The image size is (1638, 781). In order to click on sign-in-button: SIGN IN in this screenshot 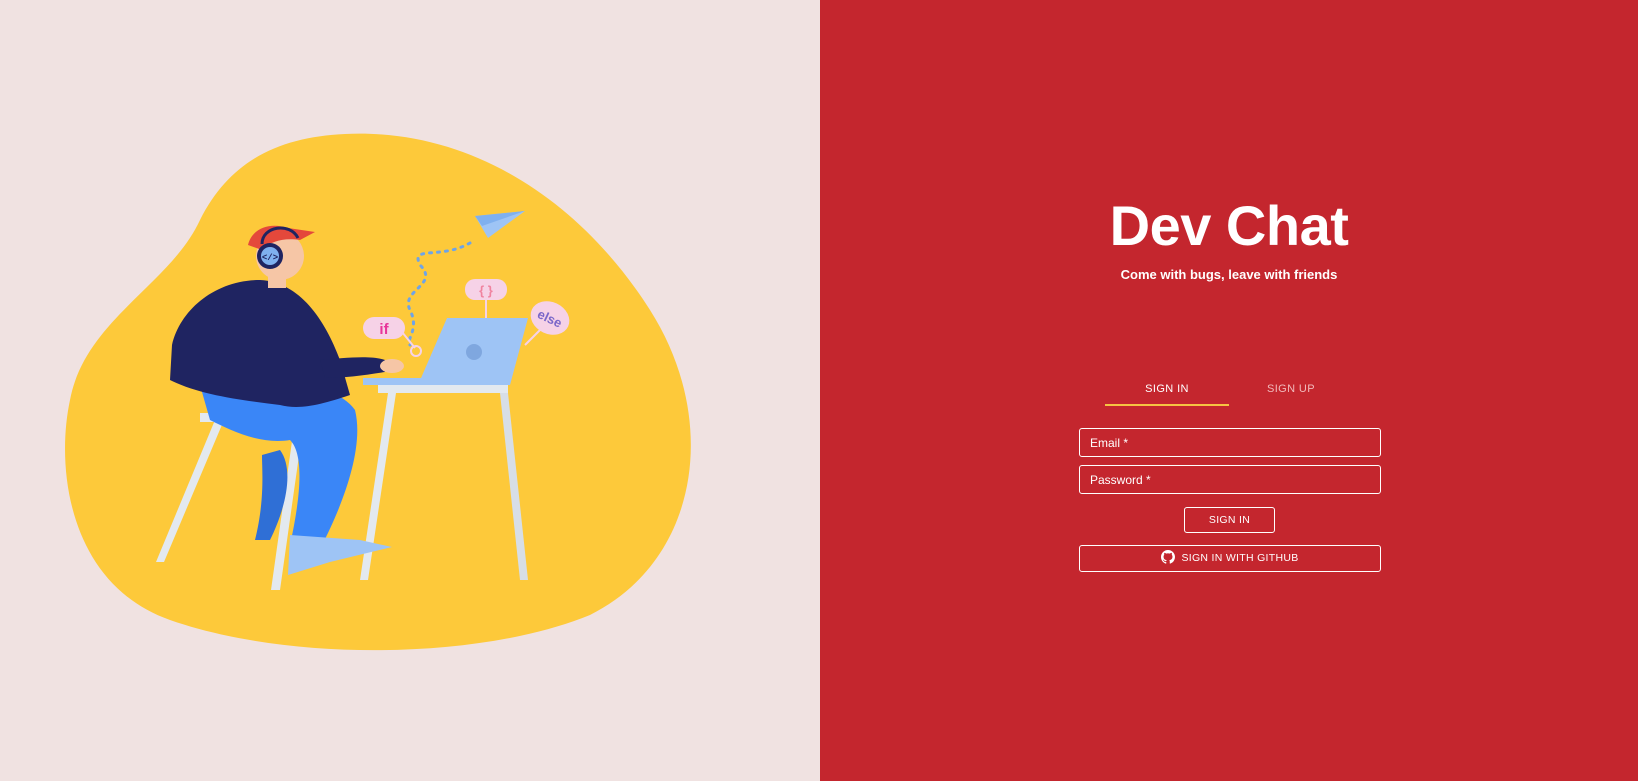, I will do `click(1229, 520)`.